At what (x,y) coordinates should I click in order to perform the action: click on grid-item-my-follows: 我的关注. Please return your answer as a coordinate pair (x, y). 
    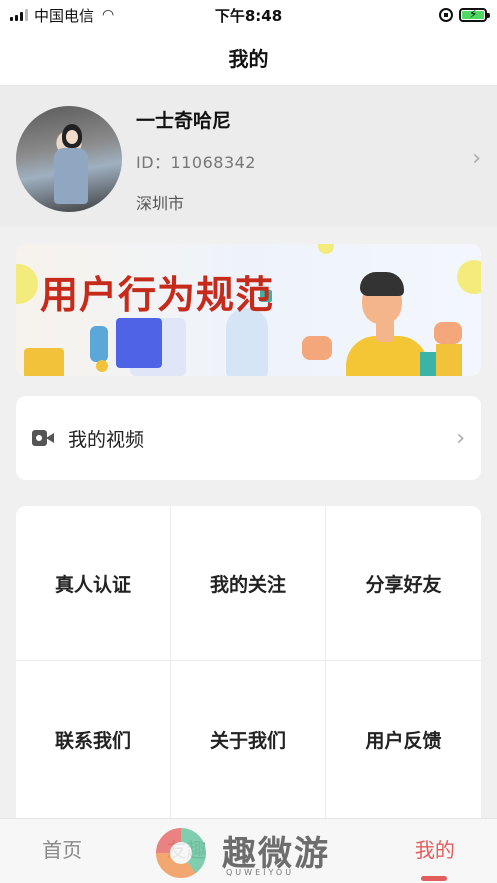
    Looking at the image, I should click on (248, 583).